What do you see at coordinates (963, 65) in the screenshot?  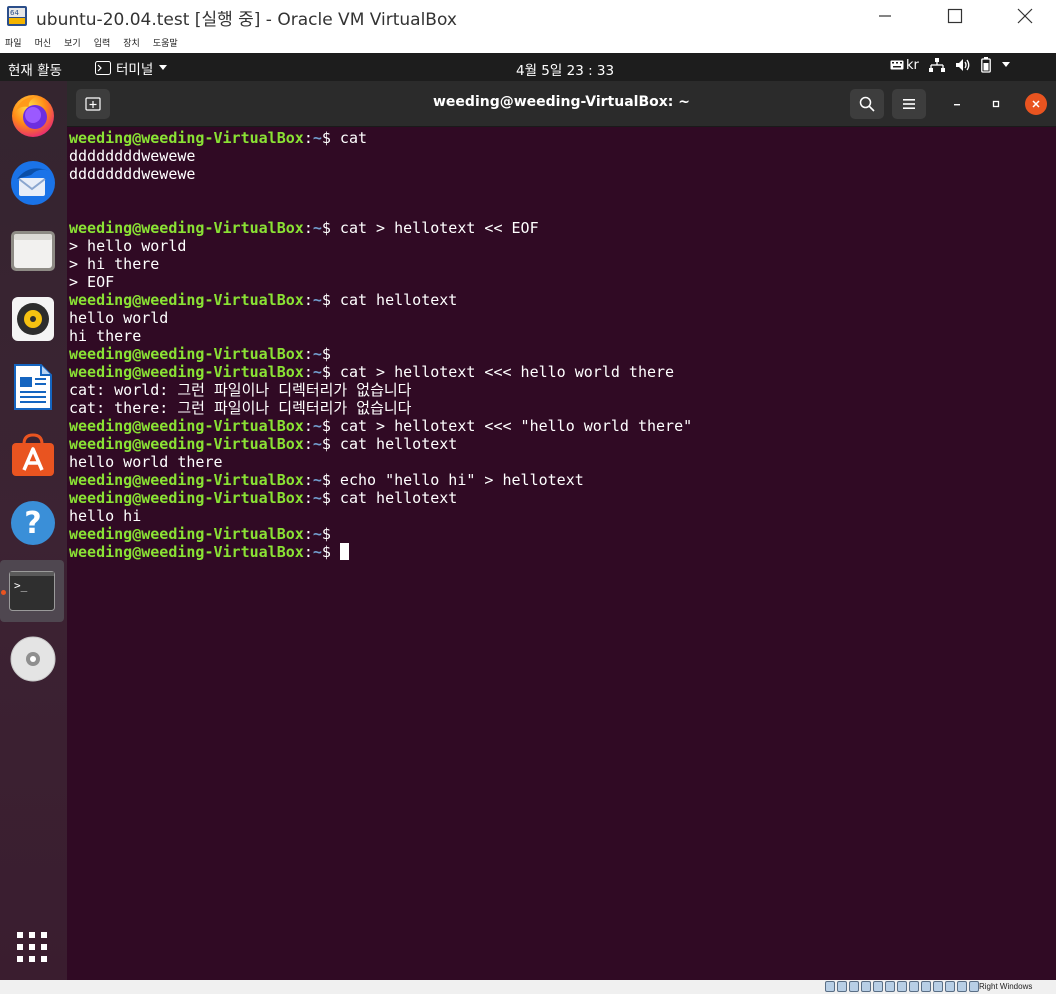 I see `volume-icon` at bounding box center [963, 65].